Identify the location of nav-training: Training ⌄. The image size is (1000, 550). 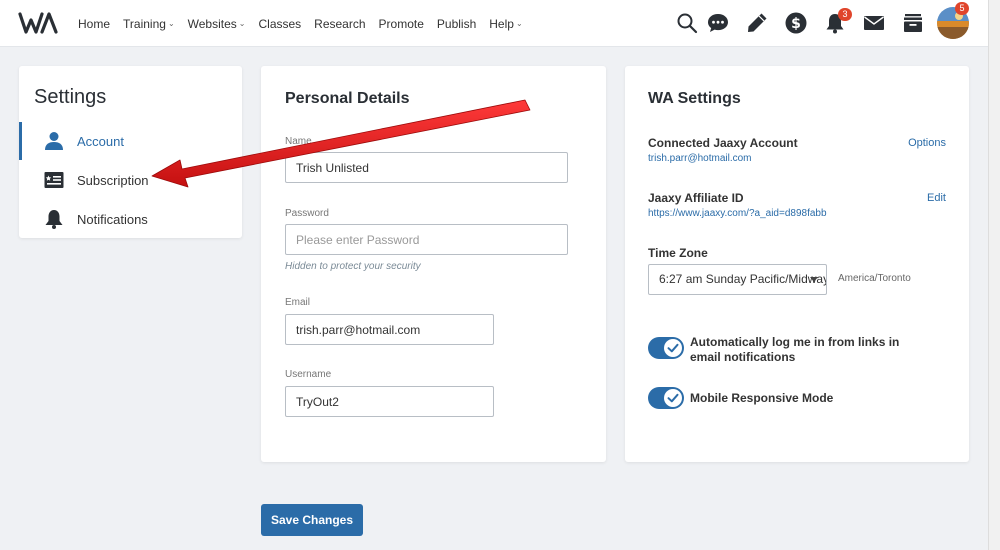
(149, 24).